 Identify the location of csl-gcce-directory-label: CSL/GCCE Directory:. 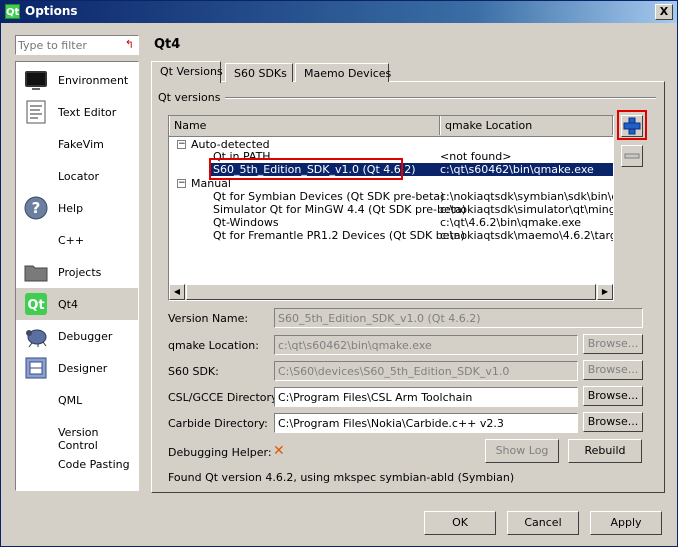
(224, 397).